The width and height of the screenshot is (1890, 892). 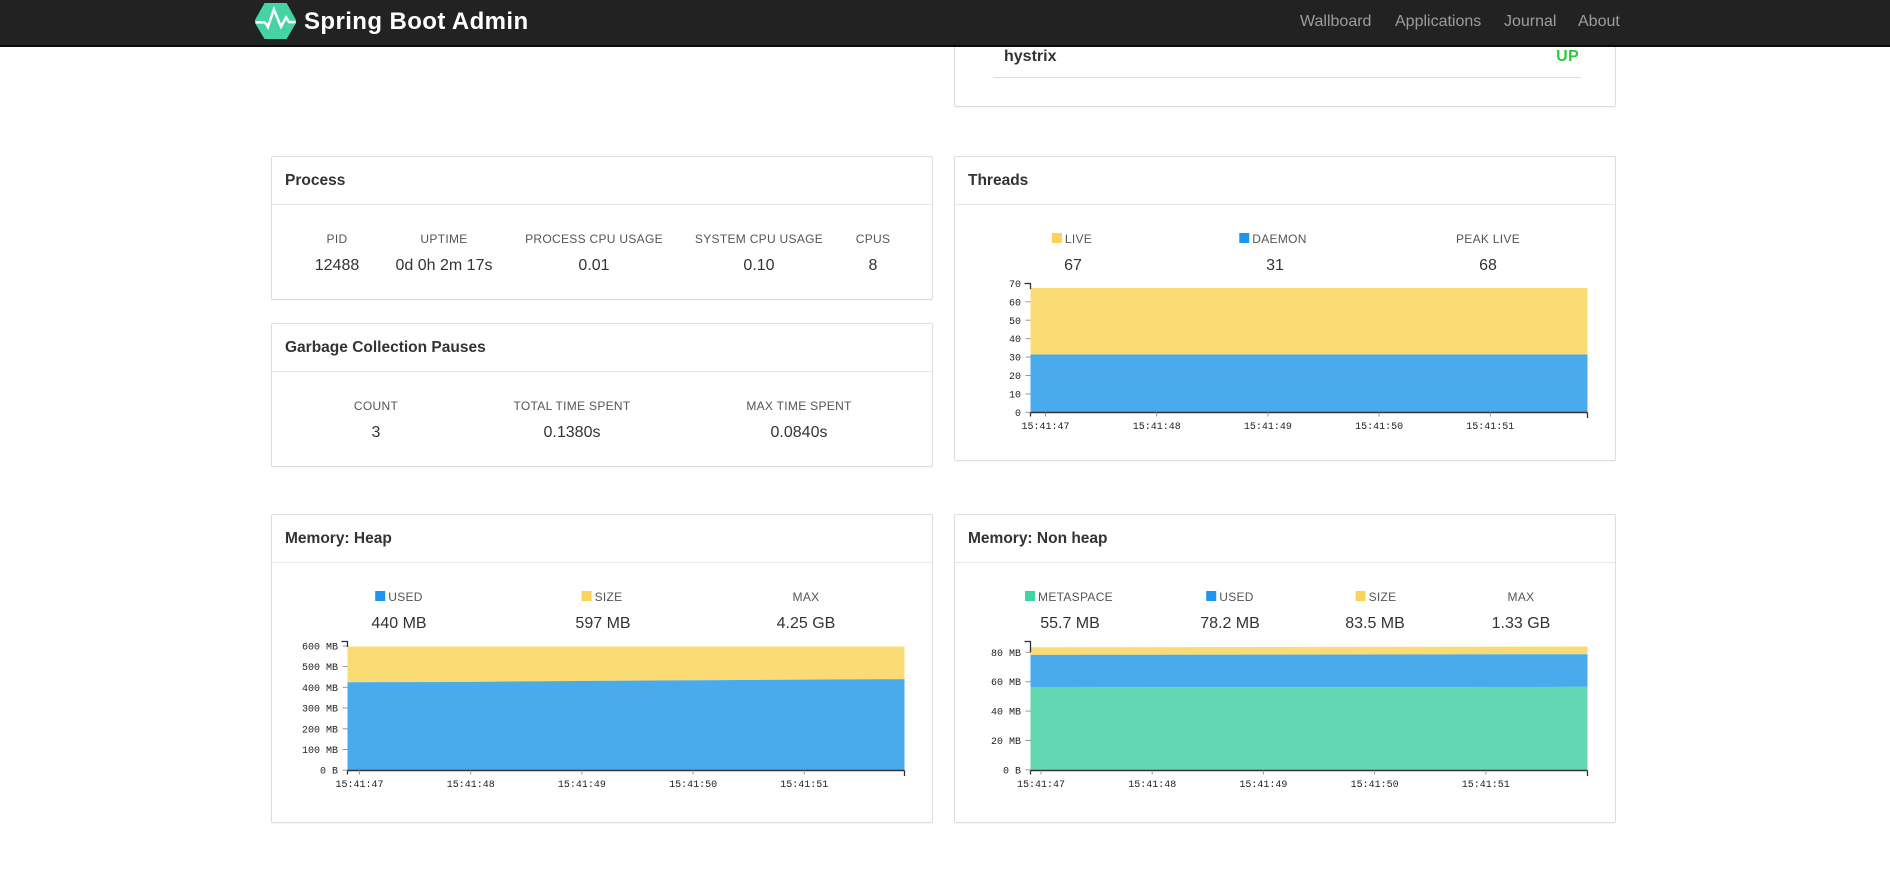 I want to click on svg-text: 500 MB, so click(x=320, y=668).